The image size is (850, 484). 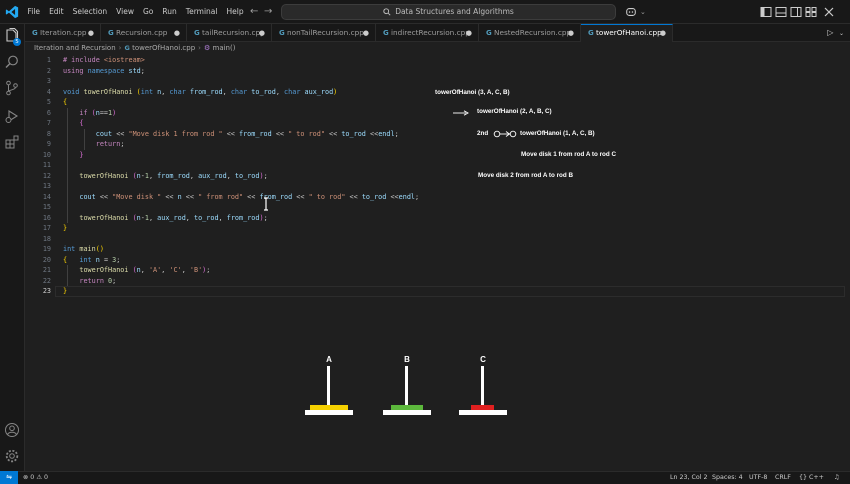 What do you see at coordinates (766, 12) in the screenshot?
I see `toggle-primary-sidebar-icon` at bounding box center [766, 12].